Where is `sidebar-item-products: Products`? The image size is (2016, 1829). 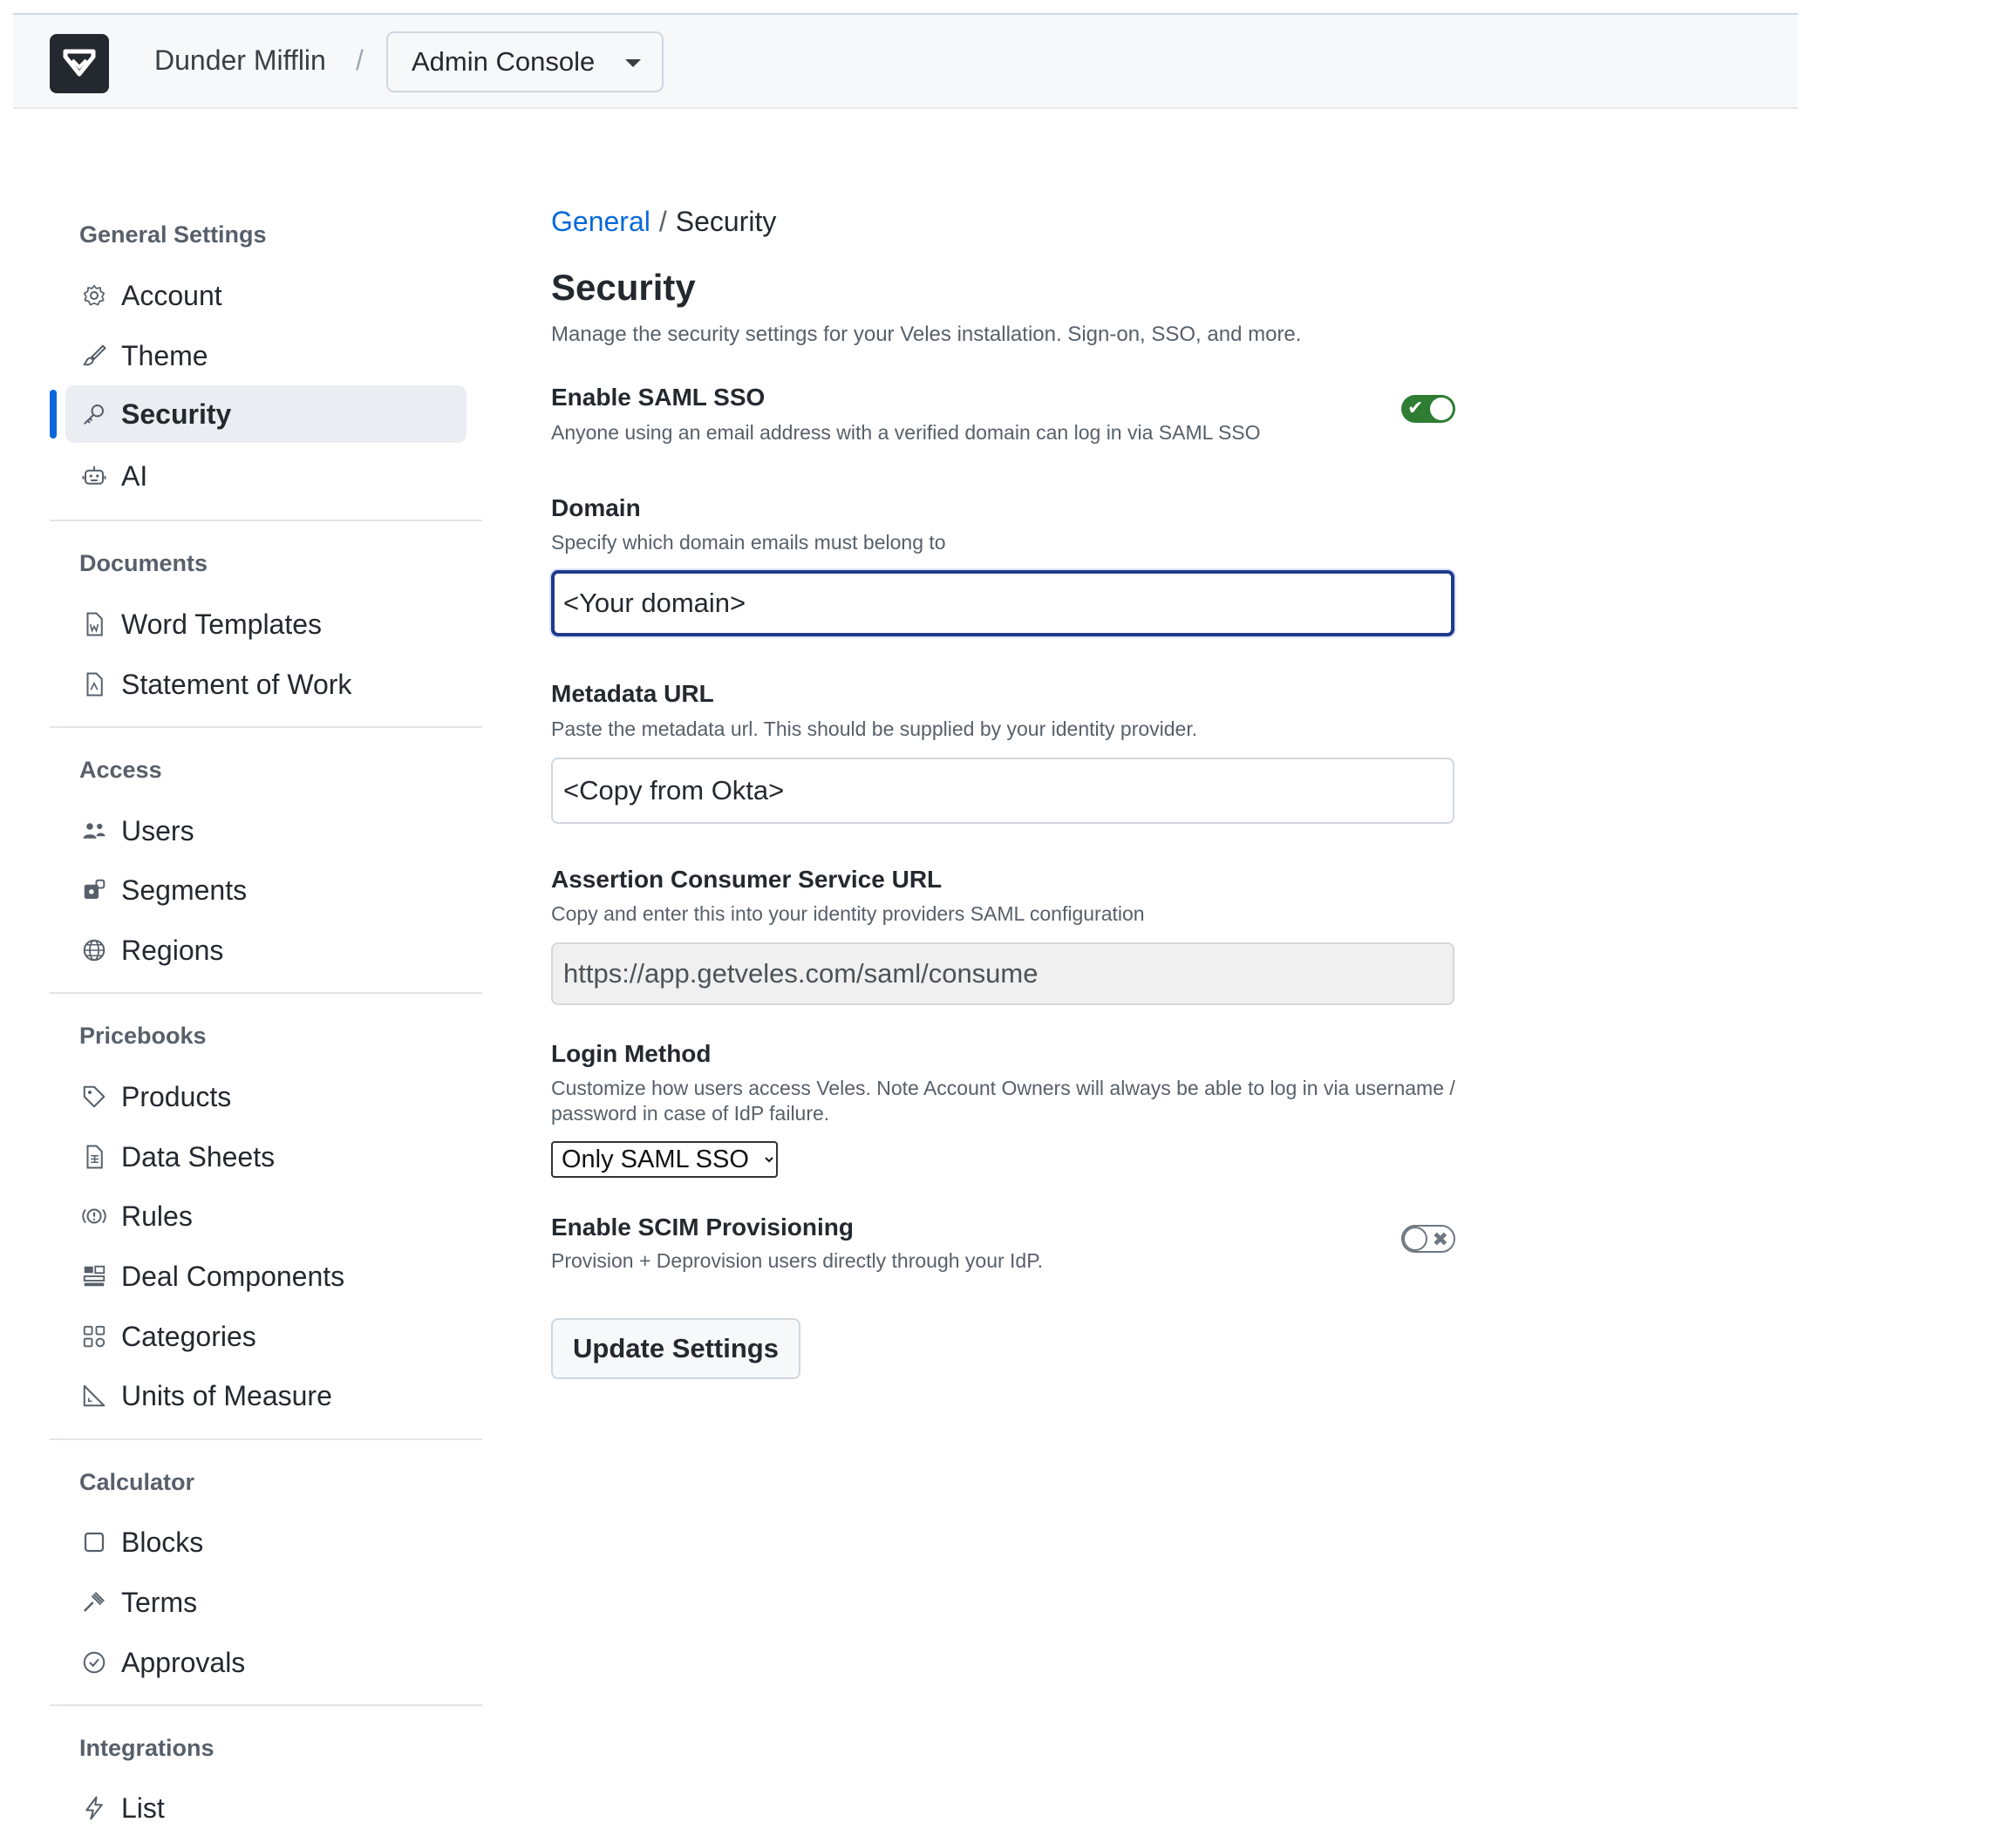
sidebar-item-products: Products is located at coordinates (266, 1096).